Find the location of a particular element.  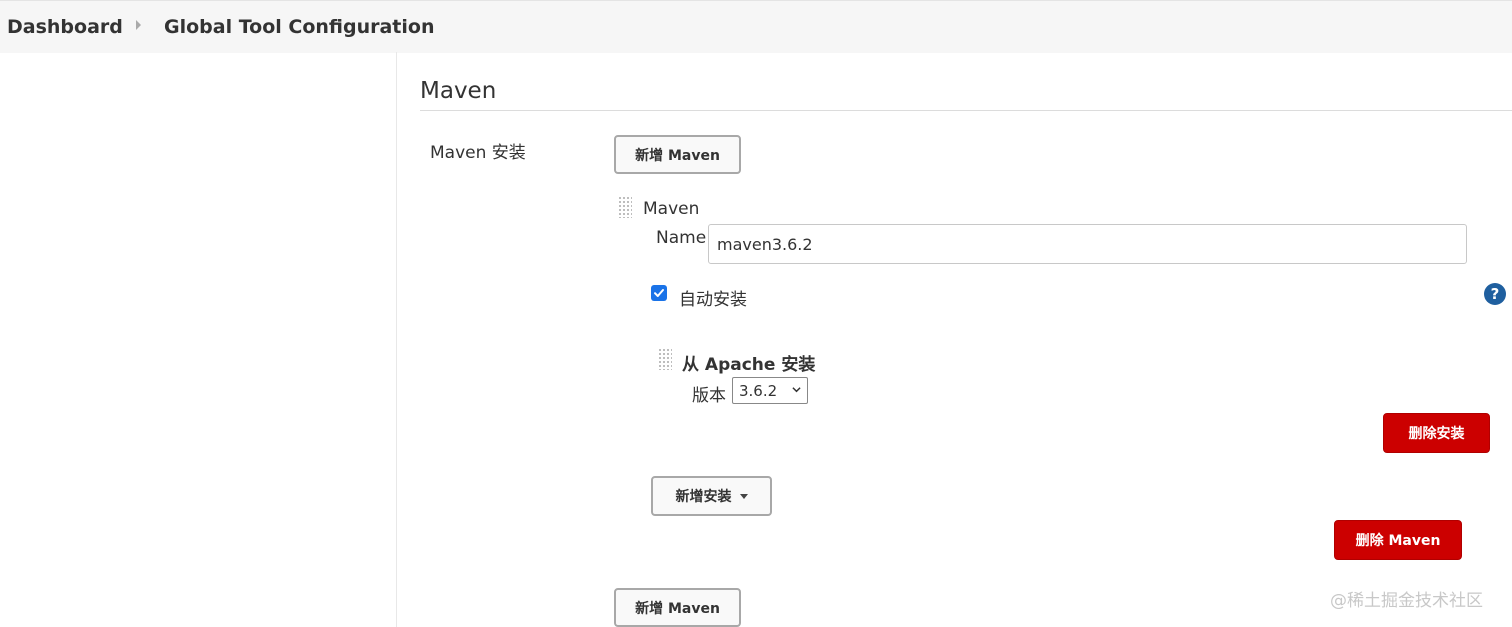

maven-install-label: Maven 安装 is located at coordinates (478, 153).